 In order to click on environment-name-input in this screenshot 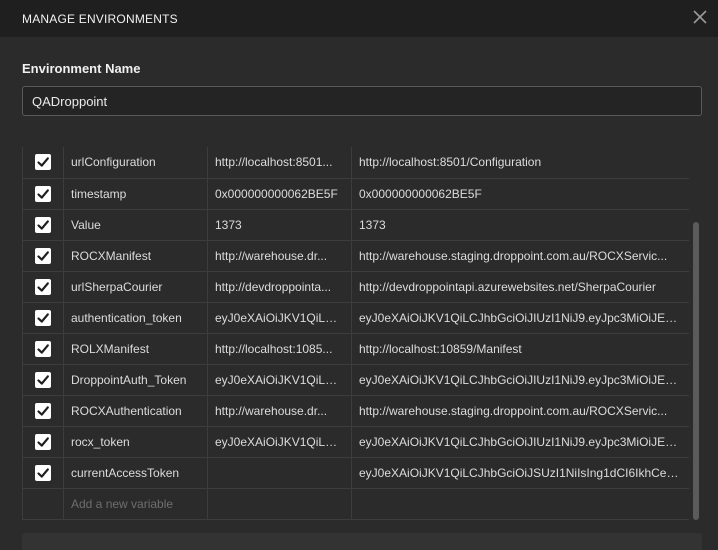, I will do `click(362, 101)`.